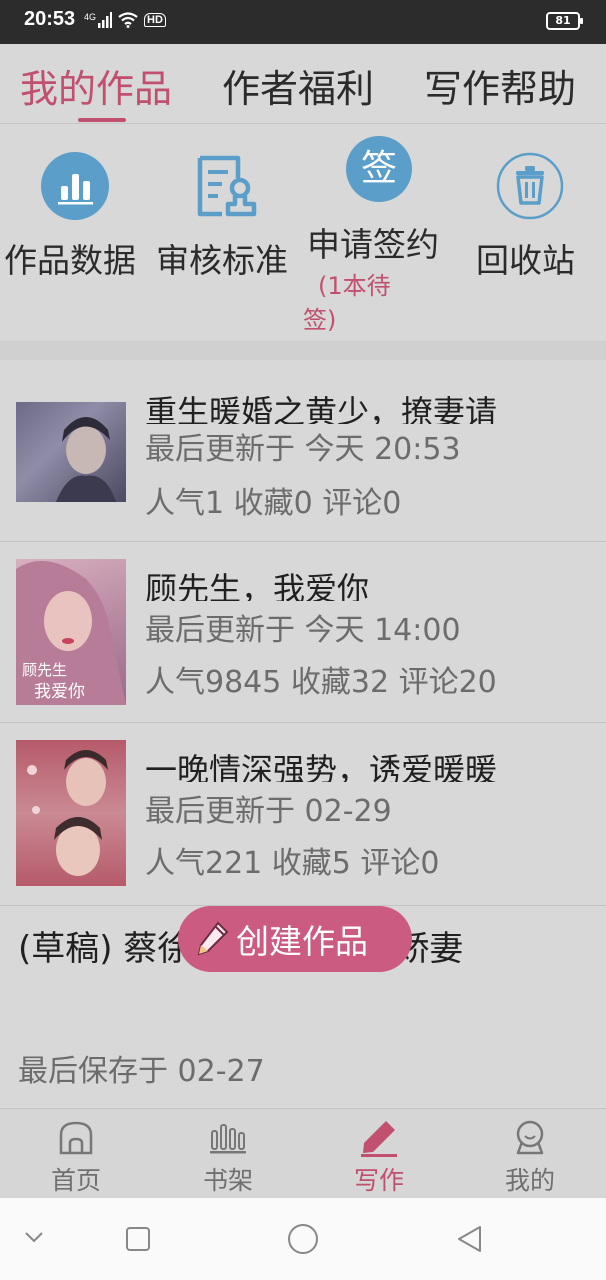 The width and height of the screenshot is (606, 1280). I want to click on bar-chart-icon, so click(75, 186).